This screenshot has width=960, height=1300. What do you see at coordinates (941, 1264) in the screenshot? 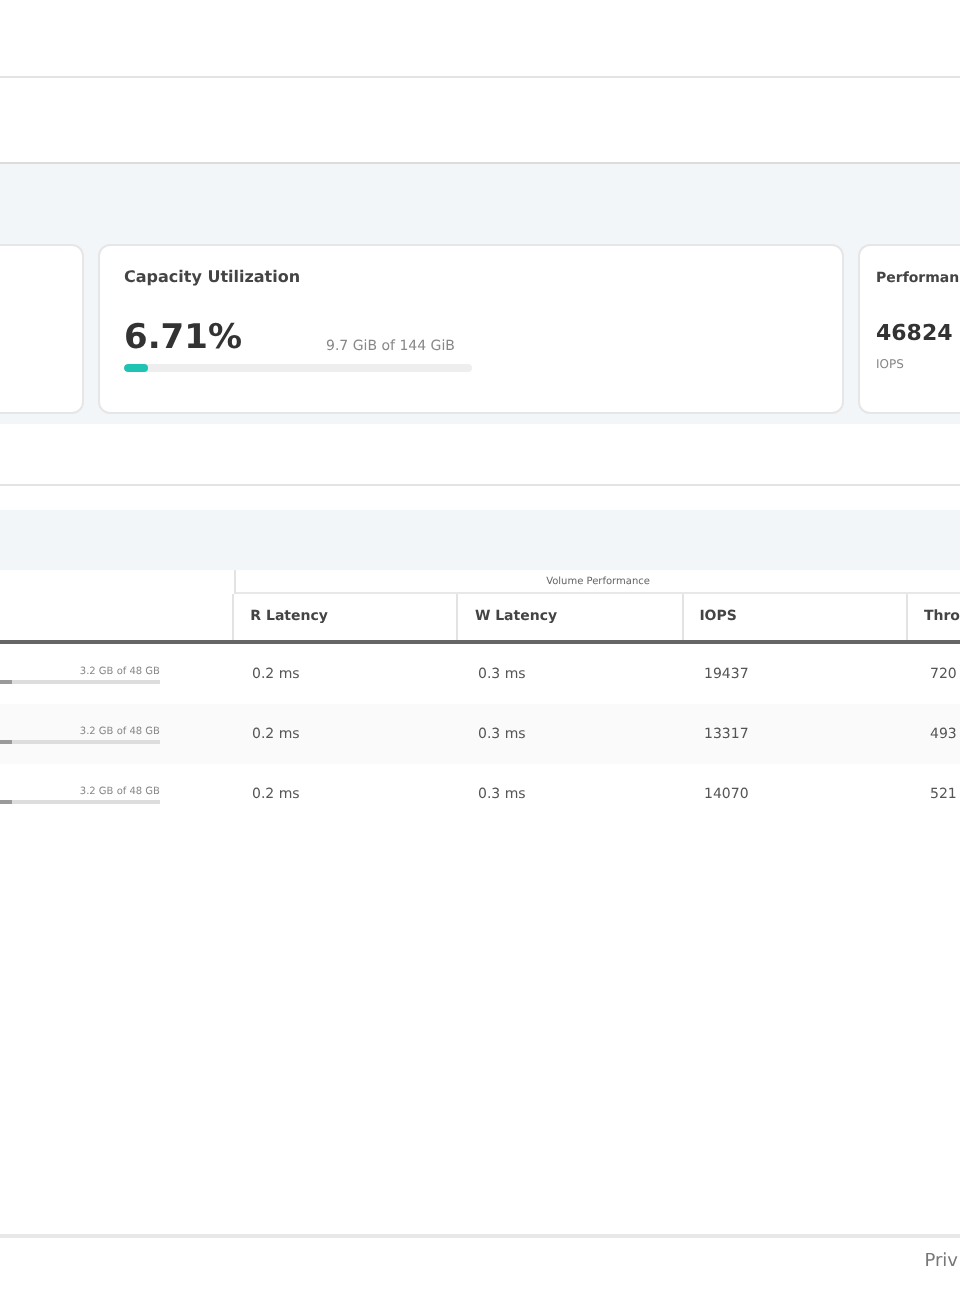
I see `privacy-link: Priv` at bounding box center [941, 1264].